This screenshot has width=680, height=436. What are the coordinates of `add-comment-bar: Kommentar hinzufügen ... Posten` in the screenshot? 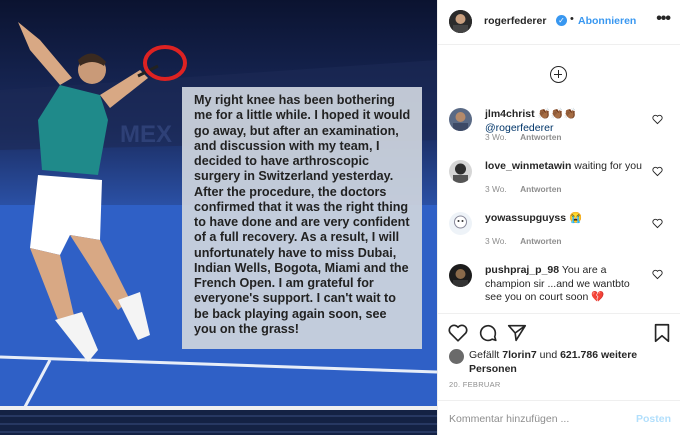 It's located at (559, 418).